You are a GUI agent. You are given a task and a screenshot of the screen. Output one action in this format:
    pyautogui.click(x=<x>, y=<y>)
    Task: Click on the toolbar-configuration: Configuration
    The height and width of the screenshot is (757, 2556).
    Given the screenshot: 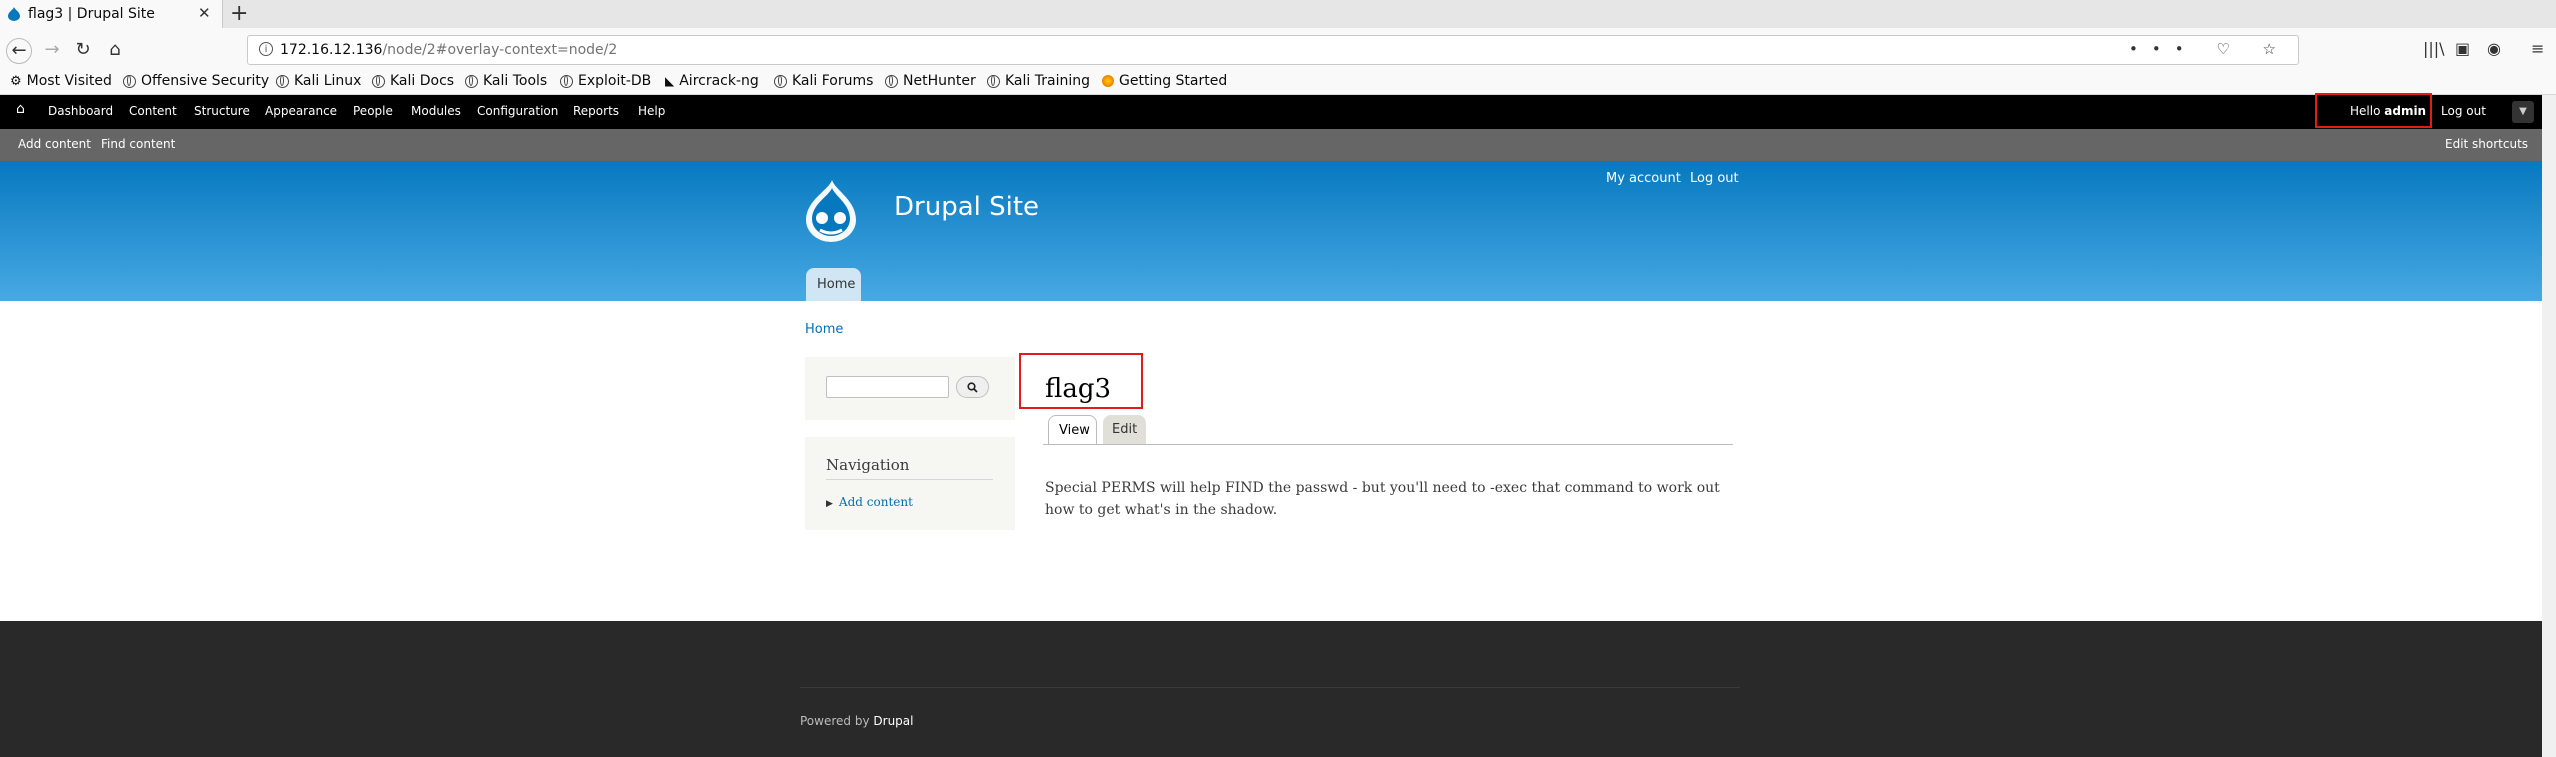 What is the action you would take?
    pyautogui.click(x=517, y=111)
    